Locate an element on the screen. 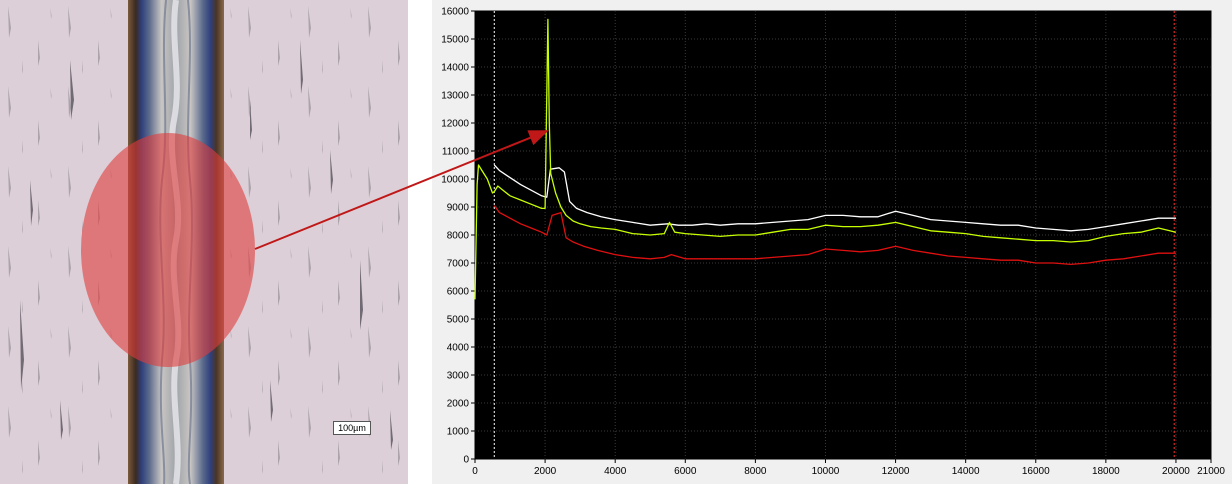 This screenshot has height=484, width=1232. y-tick-label: 14000 is located at coordinates (455, 68).